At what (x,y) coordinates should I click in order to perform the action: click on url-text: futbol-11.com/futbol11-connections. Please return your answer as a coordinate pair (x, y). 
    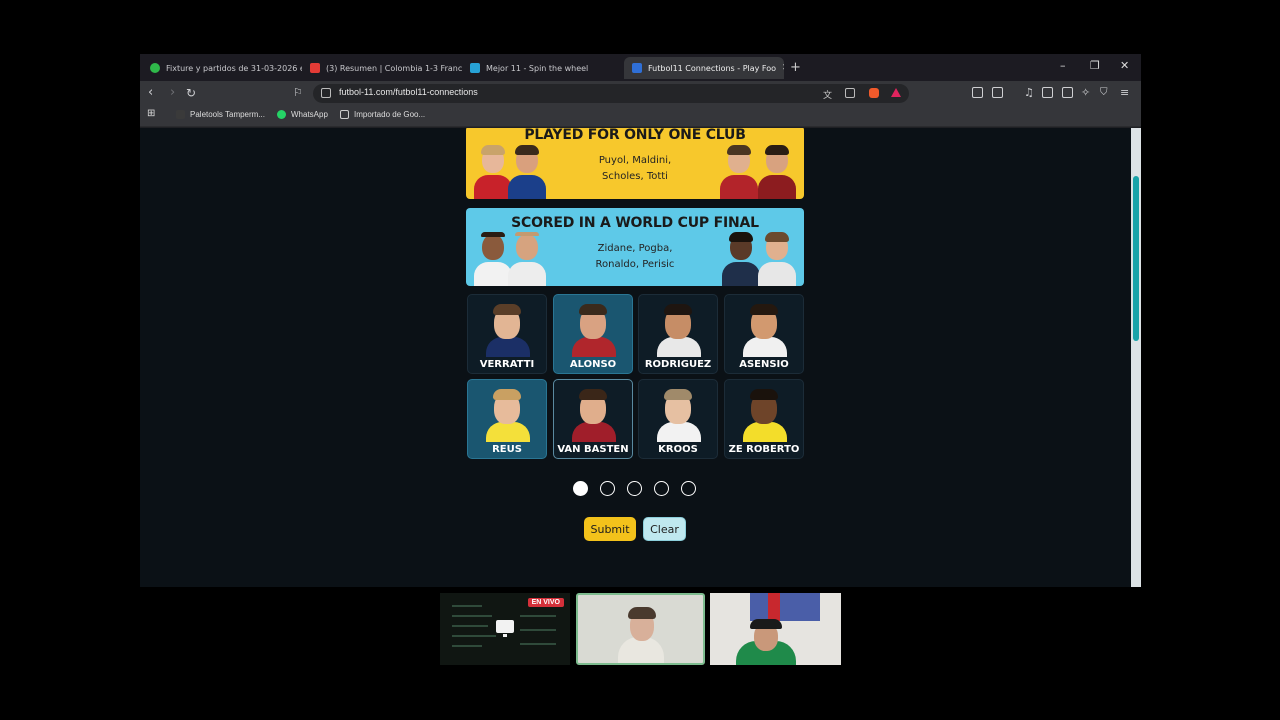
    Looking at the image, I should click on (408, 92).